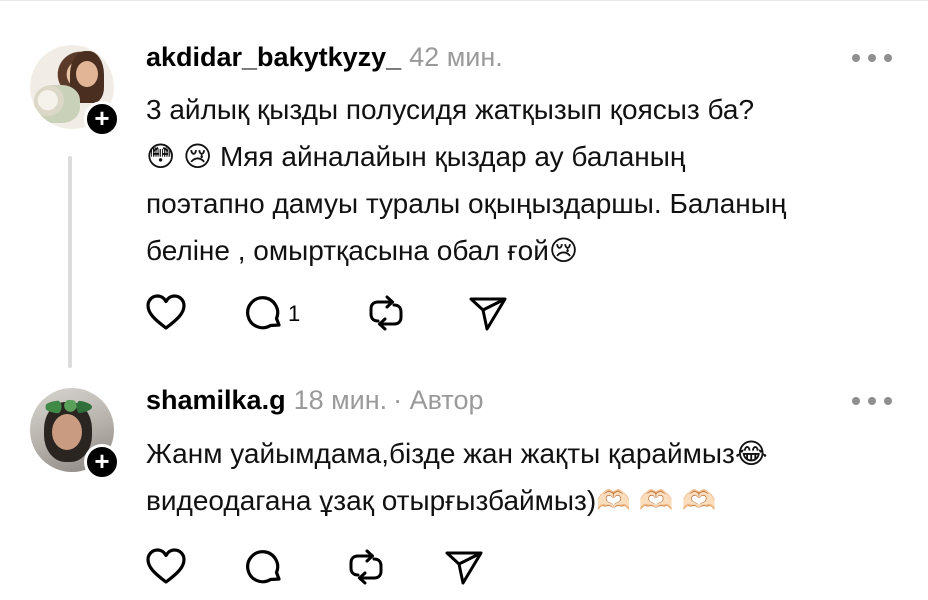 The height and width of the screenshot is (600, 928). Describe the element at coordinates (70, 262) in the screenshot. I see `thread-line` at that location.